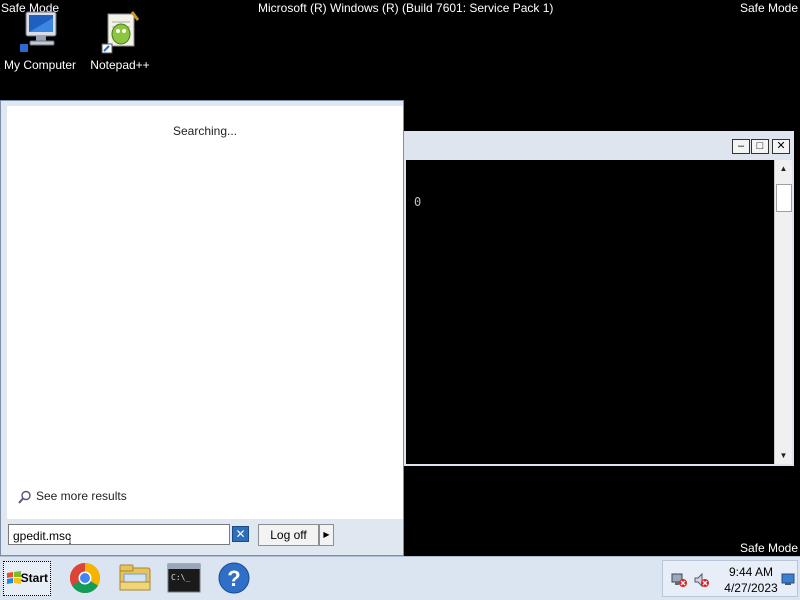  What do you see at coordinates (599, 146) in the screenshot?
I see `console-titlebar: – □ ✕` at bounding box center [599, 146].